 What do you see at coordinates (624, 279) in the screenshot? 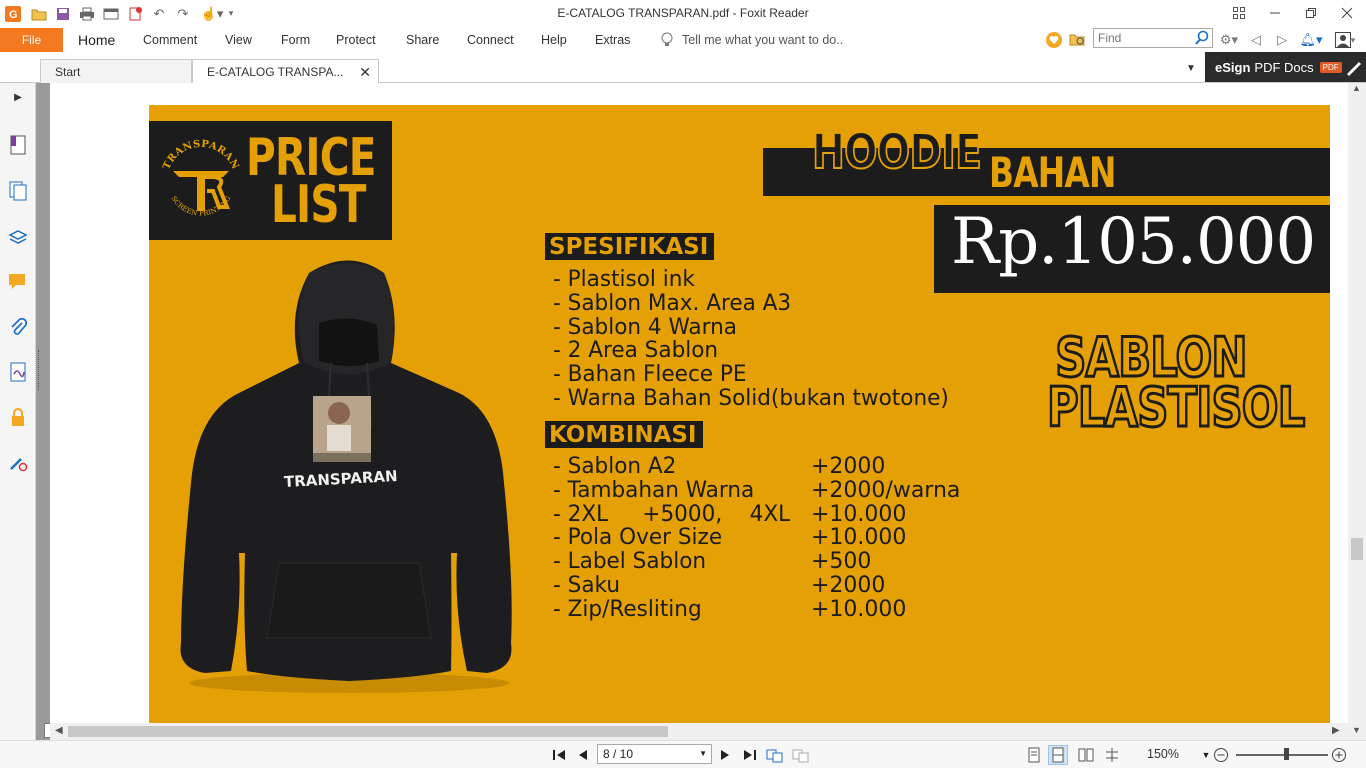
I see `spec-item: - Plastisol ink` at bounding box center [624, 279].